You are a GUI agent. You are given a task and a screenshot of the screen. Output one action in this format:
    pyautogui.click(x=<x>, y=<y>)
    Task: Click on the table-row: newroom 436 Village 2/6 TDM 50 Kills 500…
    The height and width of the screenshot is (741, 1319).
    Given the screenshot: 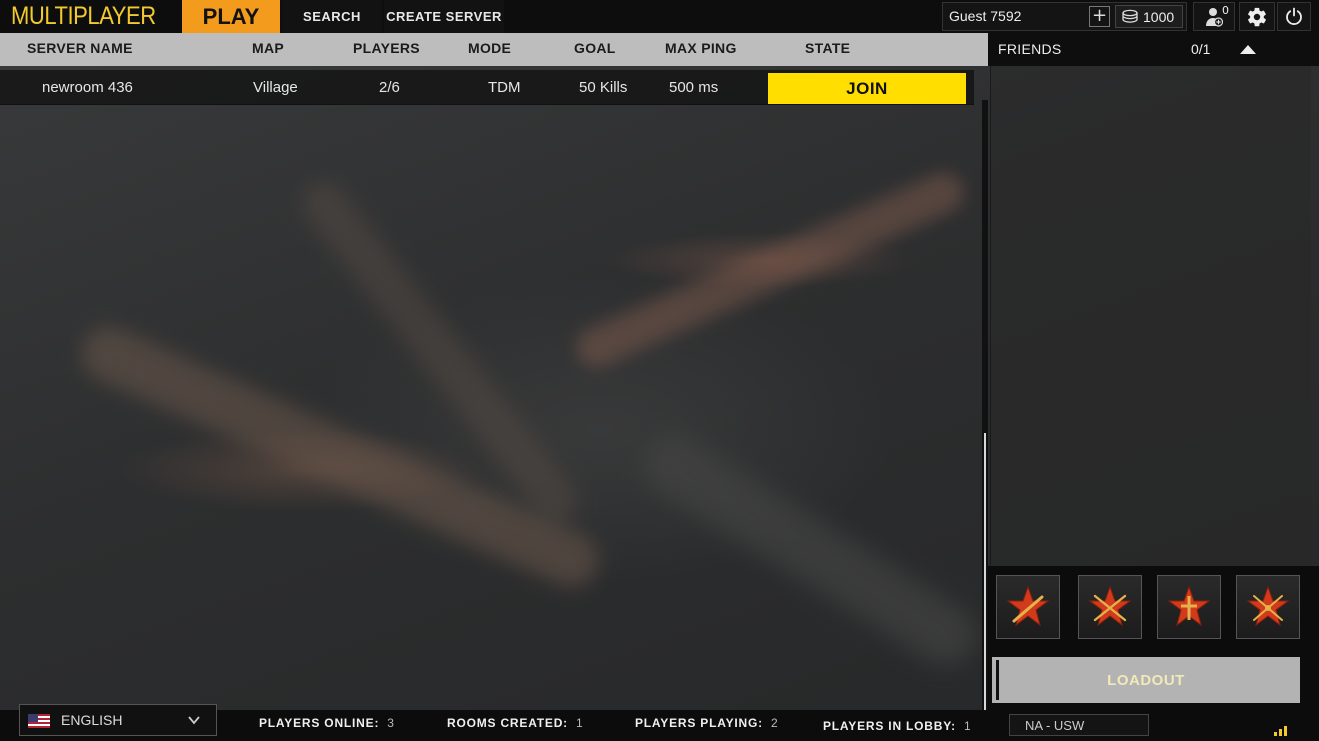 What is the action you would take?
    pyautogui.click(x=487, y=87)
    